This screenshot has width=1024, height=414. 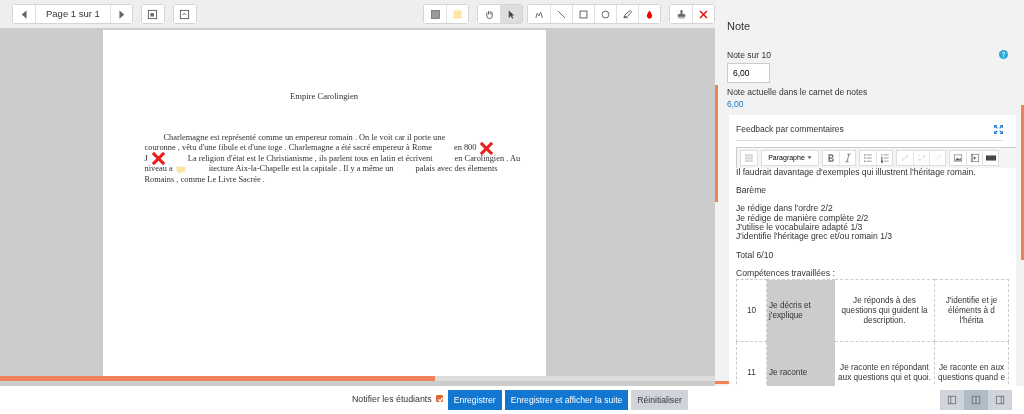 What do you see at coordinates (120, 14) in the screenshot?
I see `next-page-button` at bounding box center [120, 14].